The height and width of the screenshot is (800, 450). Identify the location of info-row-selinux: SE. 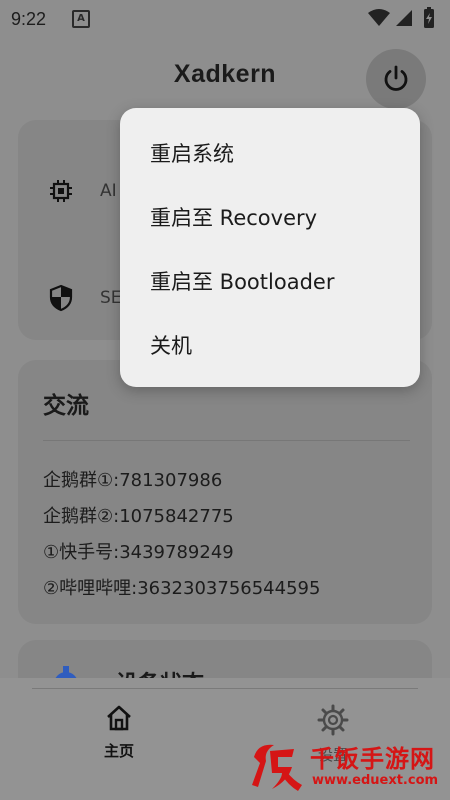
(85, 298).